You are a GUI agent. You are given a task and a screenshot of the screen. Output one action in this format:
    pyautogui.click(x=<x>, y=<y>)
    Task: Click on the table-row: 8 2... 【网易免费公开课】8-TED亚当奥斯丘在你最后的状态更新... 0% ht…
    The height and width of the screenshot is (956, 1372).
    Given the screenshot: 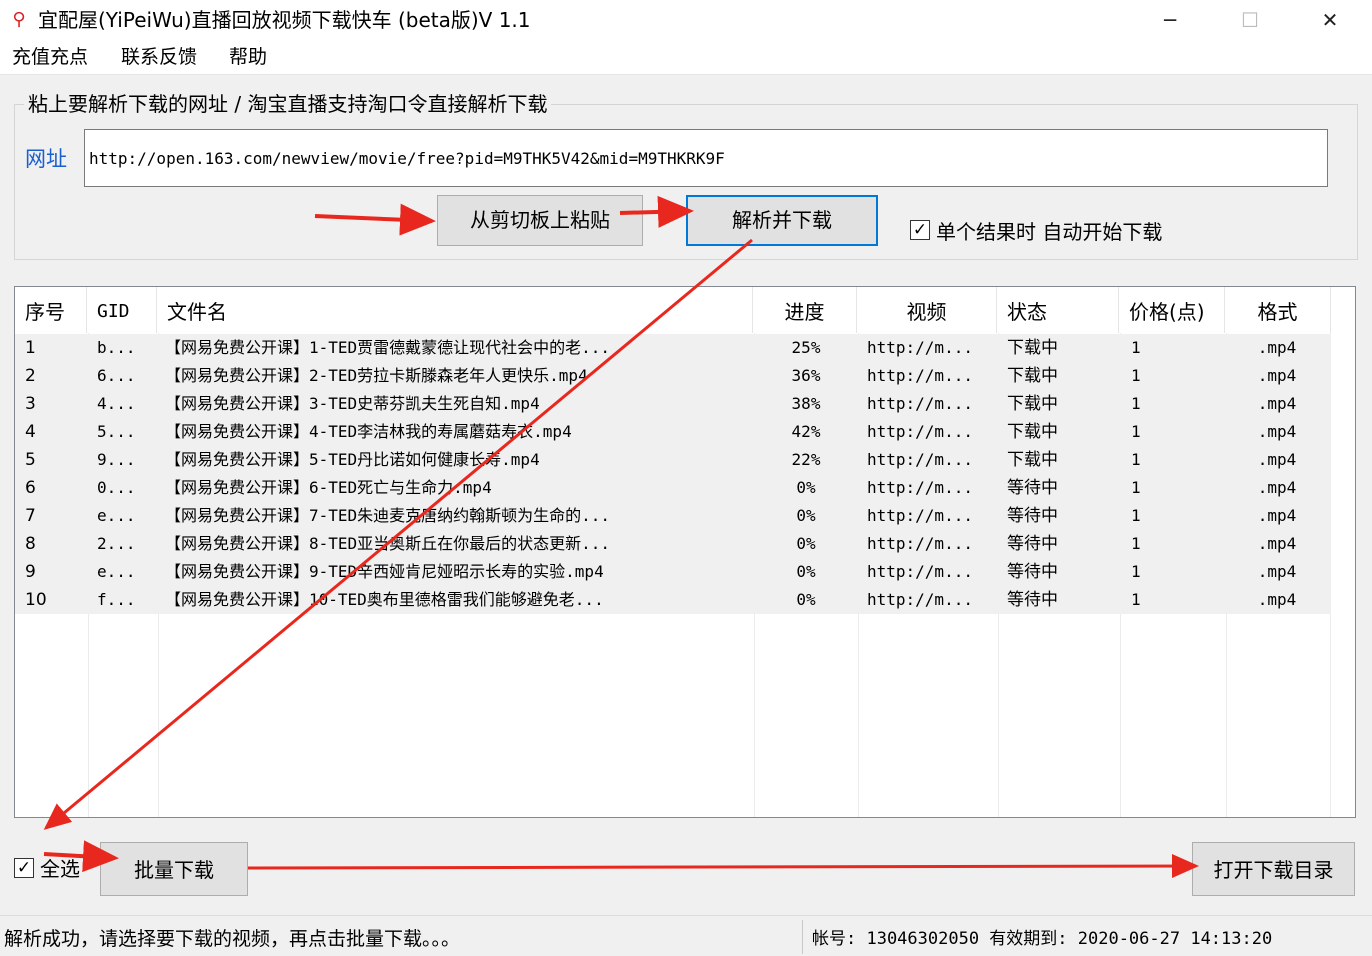 What is the action you would take?
    pyautogui.click(x=673, y=544)
    